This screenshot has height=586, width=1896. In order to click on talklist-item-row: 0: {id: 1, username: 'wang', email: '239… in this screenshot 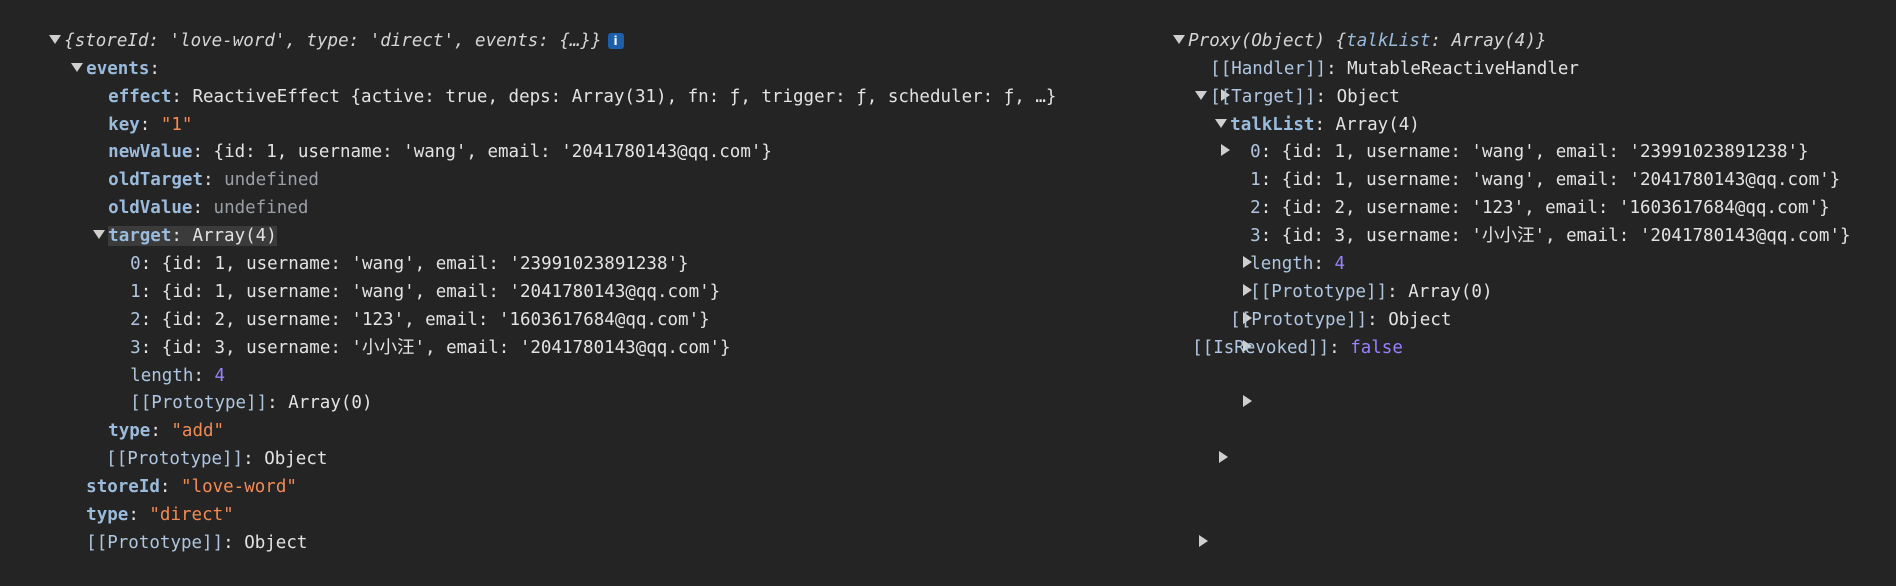, I will do `click(1512, 137)`.